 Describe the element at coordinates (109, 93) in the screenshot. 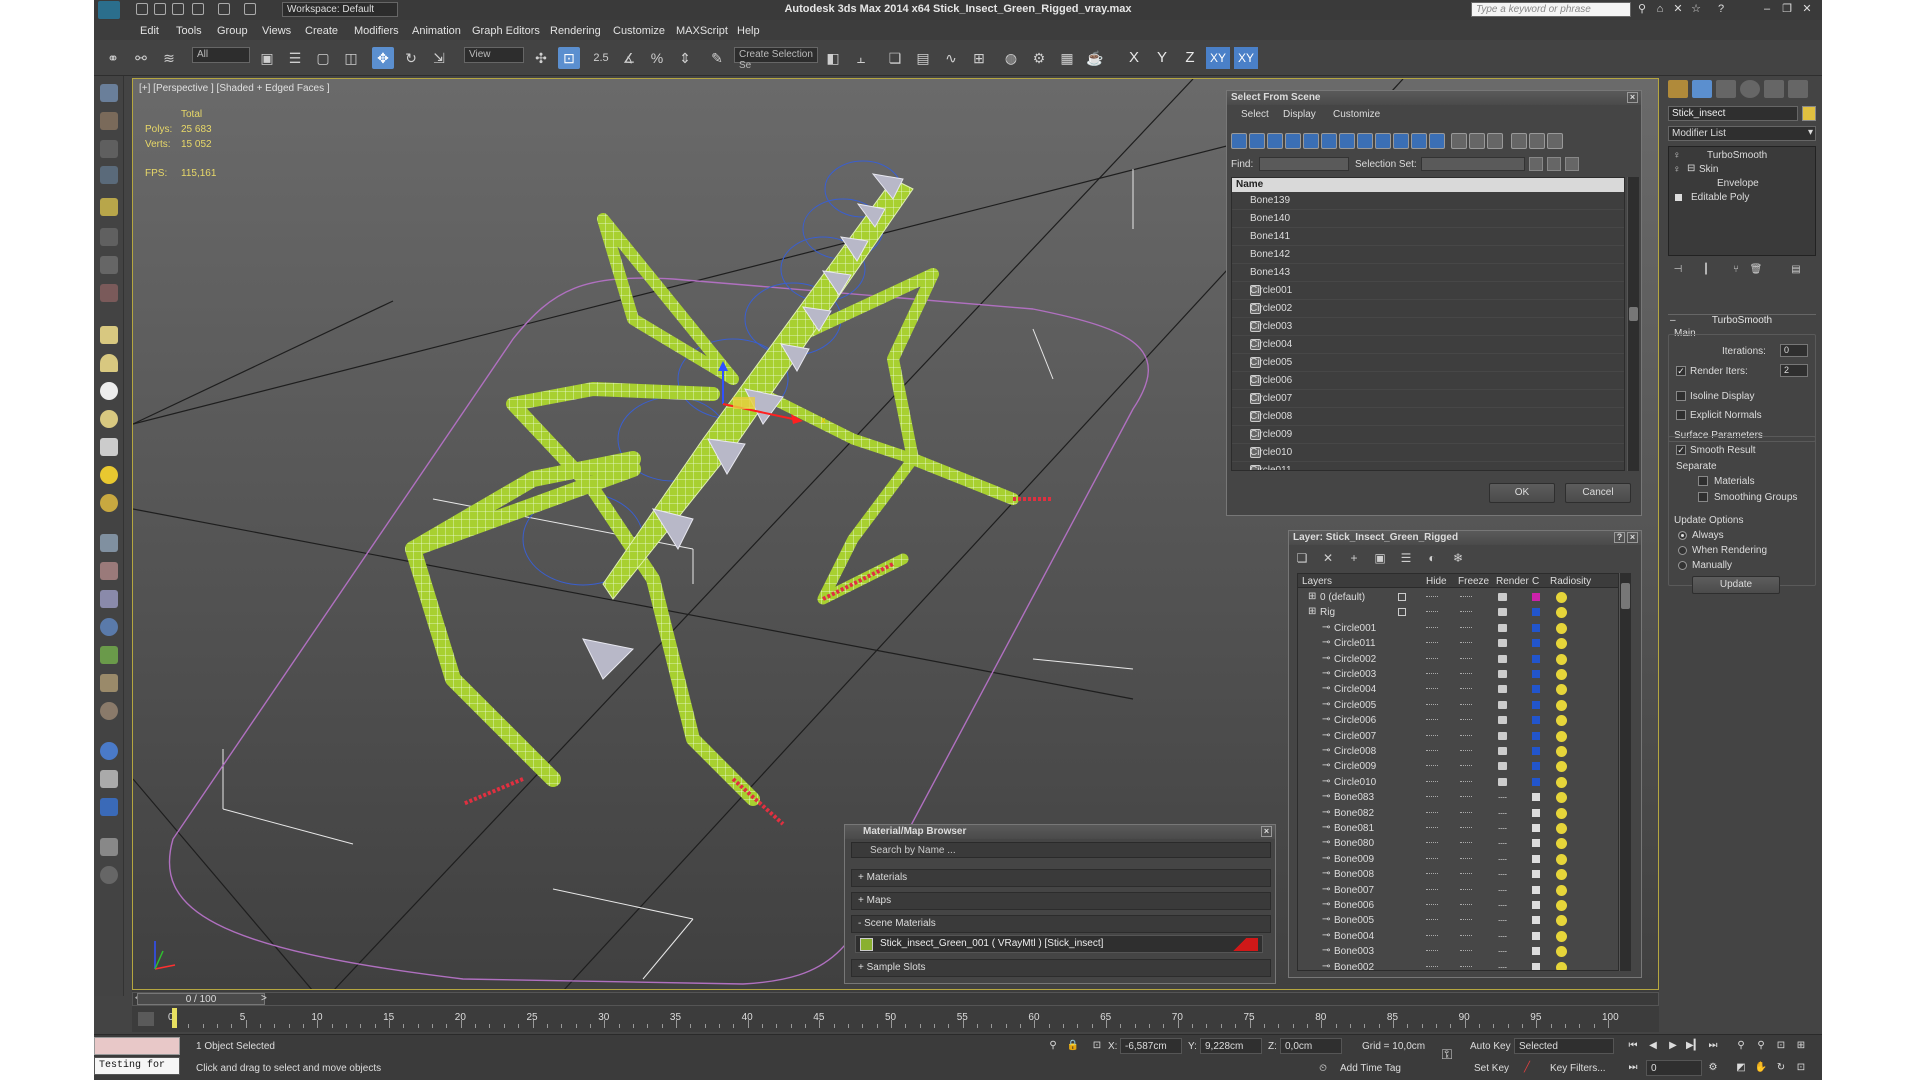

I see `teapot-icon` at that location.